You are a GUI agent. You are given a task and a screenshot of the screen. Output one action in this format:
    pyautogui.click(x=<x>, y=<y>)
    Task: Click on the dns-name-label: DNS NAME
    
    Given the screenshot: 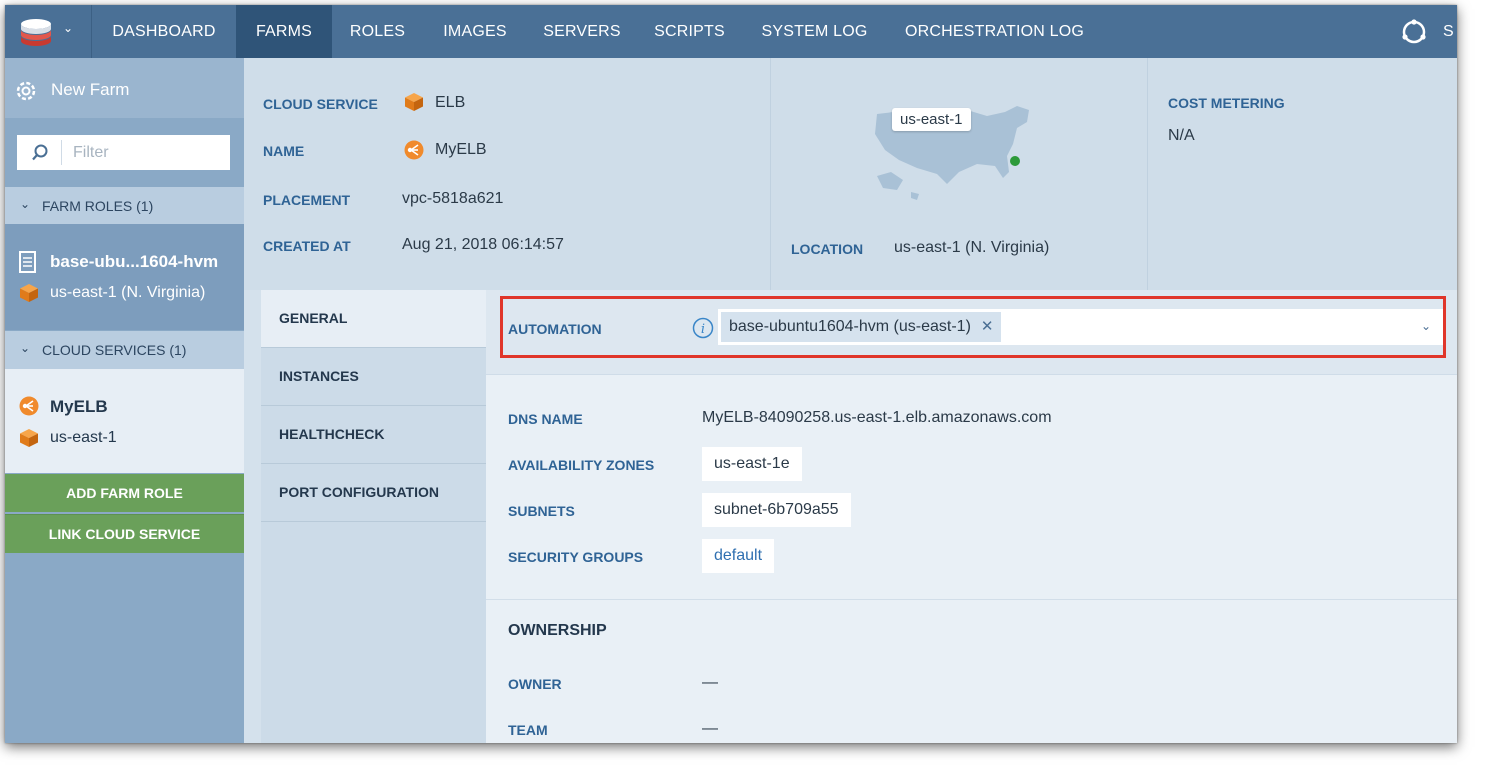 What is the action you would take?
    pyautogui.click(x=545, y=419)
    